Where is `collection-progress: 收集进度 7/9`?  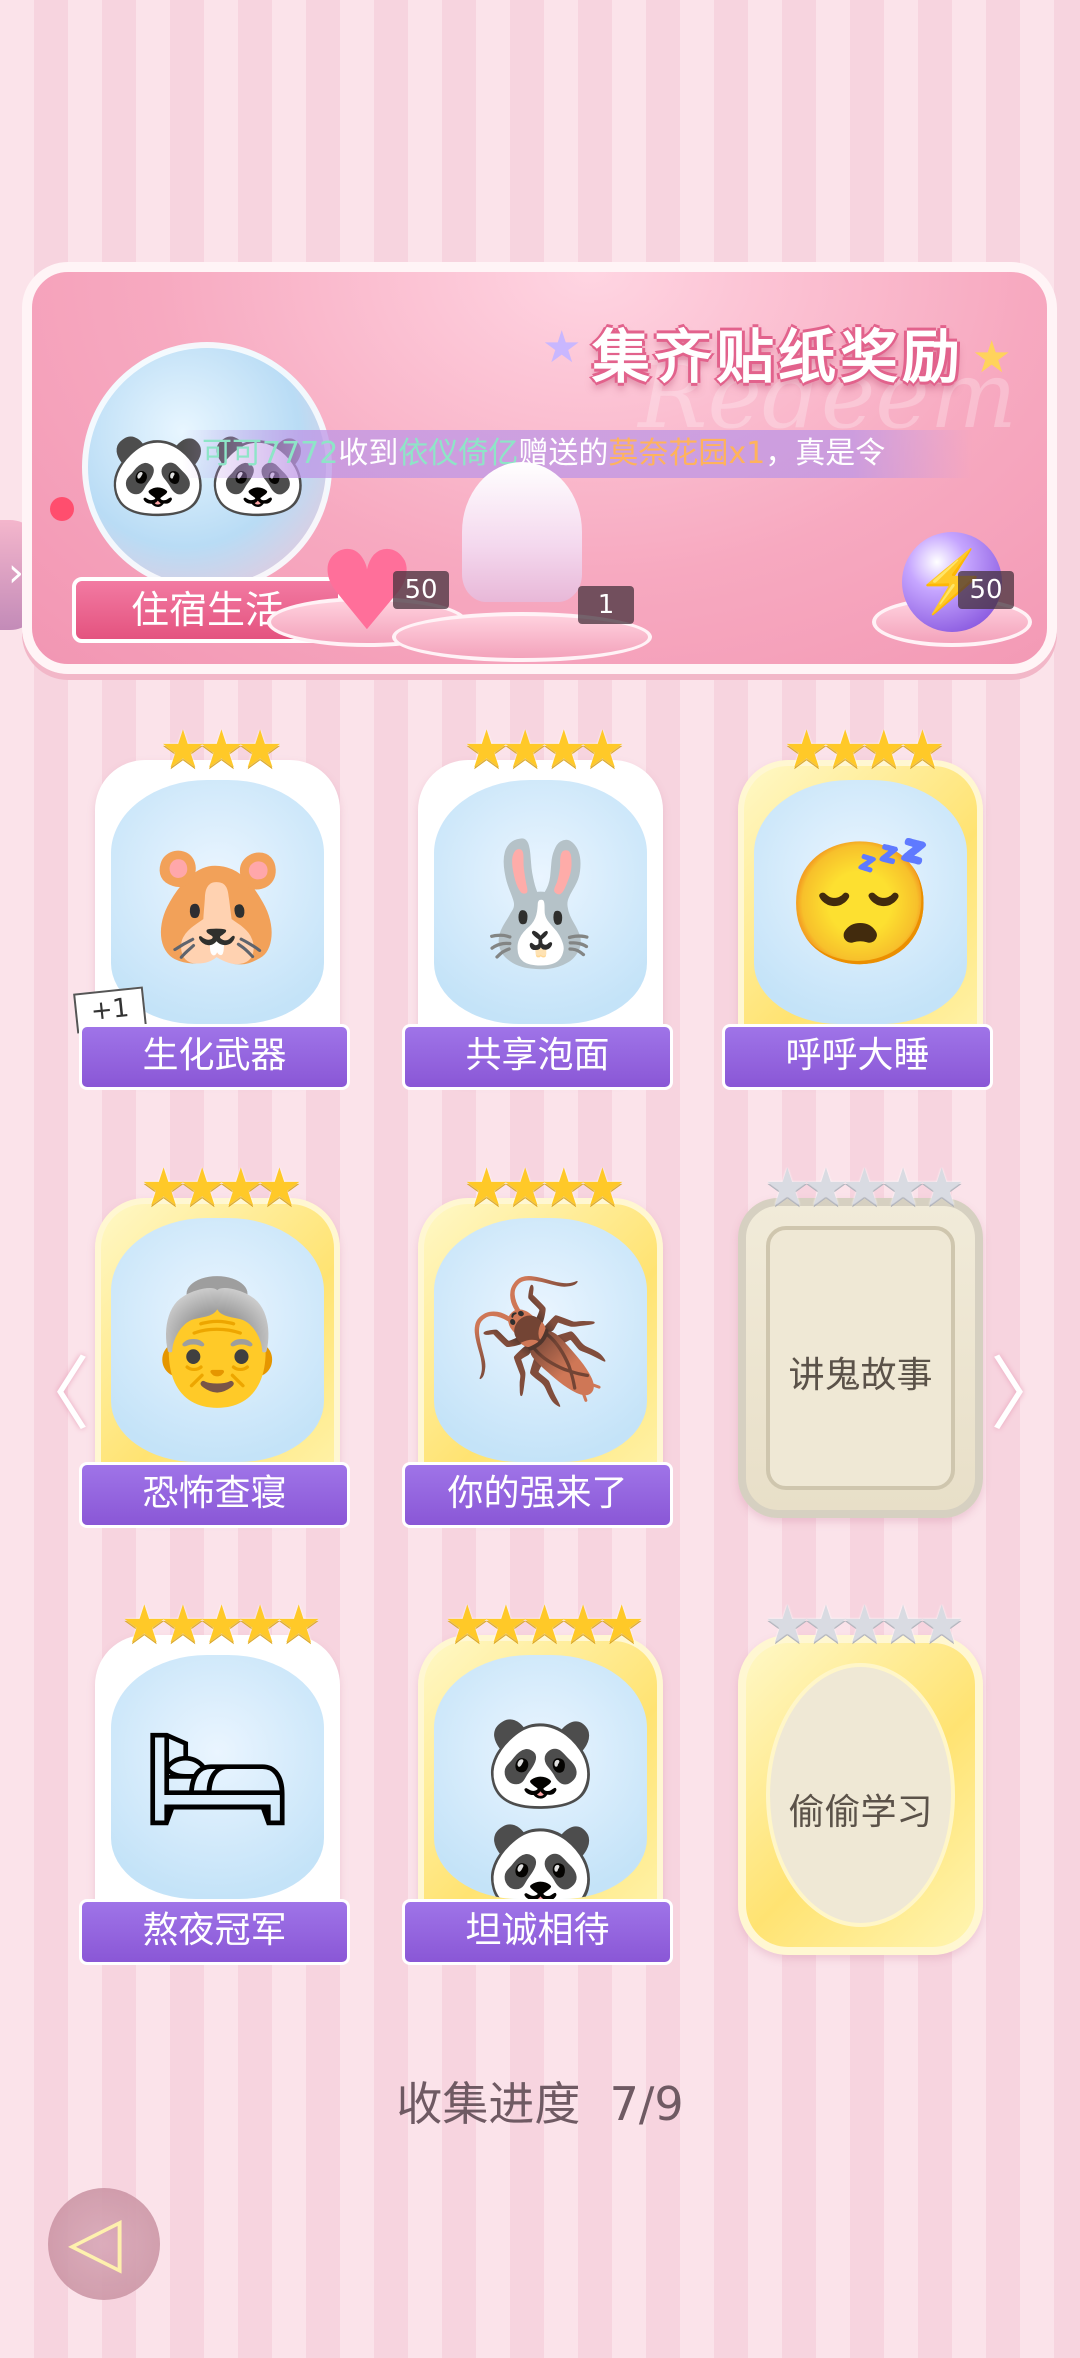
collection-progress: 收集进度 7/9 is located at coordinates (540, 2101).